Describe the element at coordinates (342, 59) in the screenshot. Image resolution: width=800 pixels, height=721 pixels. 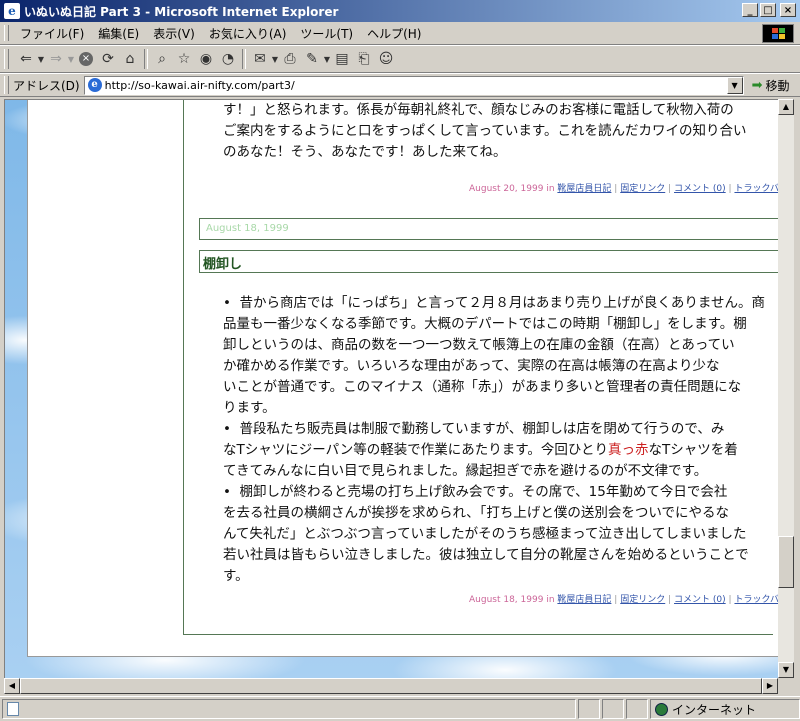
I see `discuss-icon: ▤` at that location.